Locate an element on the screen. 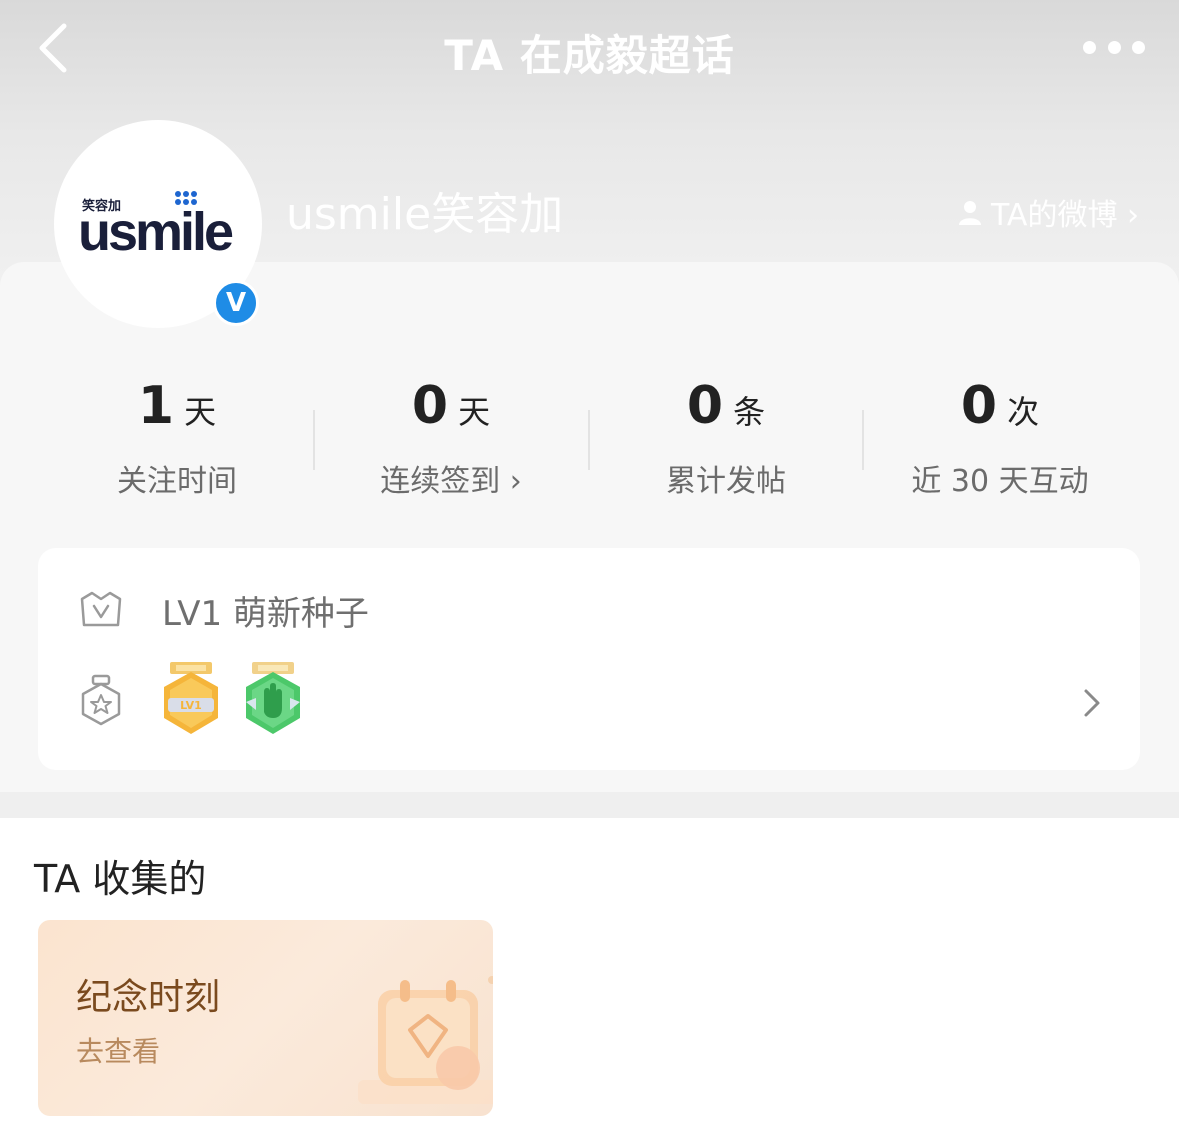 This screenshot has width=1179, height=1130. badge-row: LV1 is located at coordinates (191, 700).